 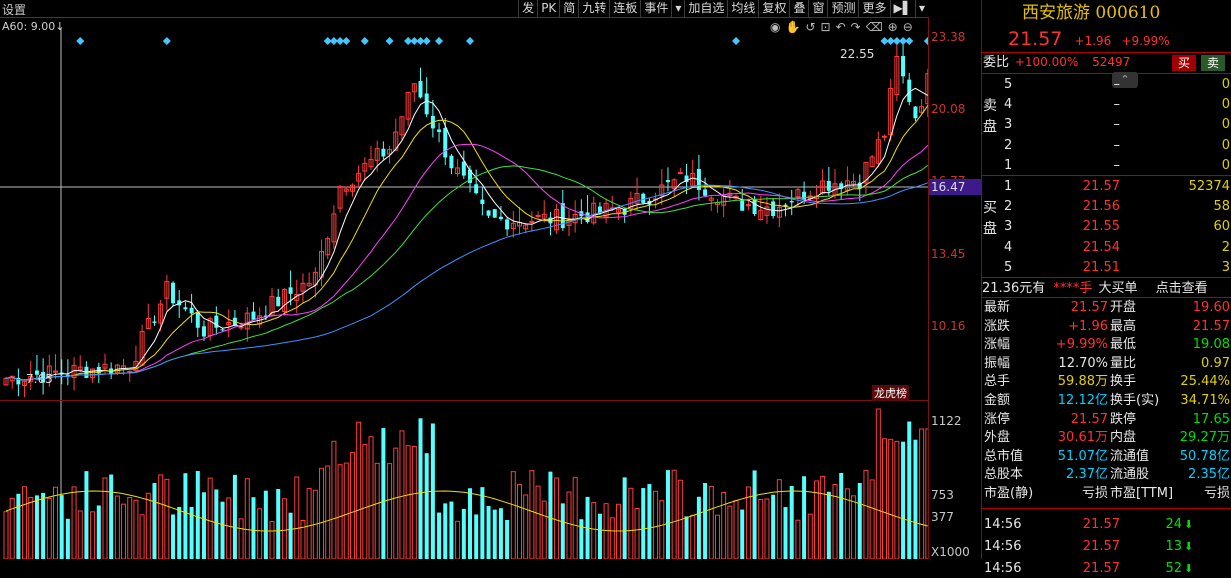 What do you see at coordinates (1106, 226) in the screenshot?
I see `buy-level-row: 3 21.55 60` at bounding box center [1106, 226].